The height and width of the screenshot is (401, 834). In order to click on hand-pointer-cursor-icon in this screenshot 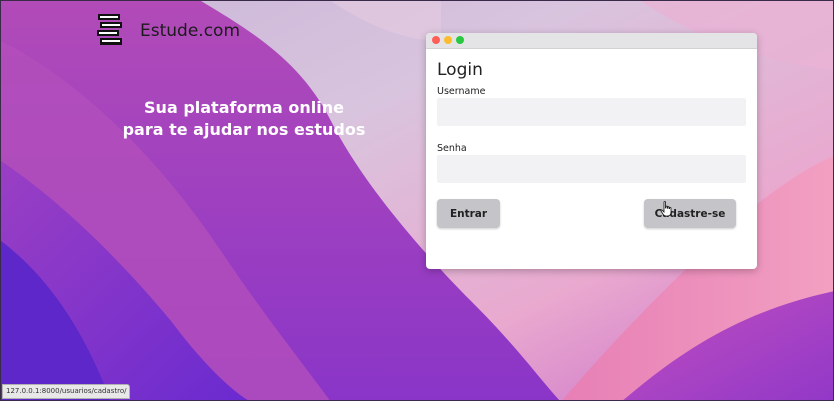, I will do `click(666, 209)`.